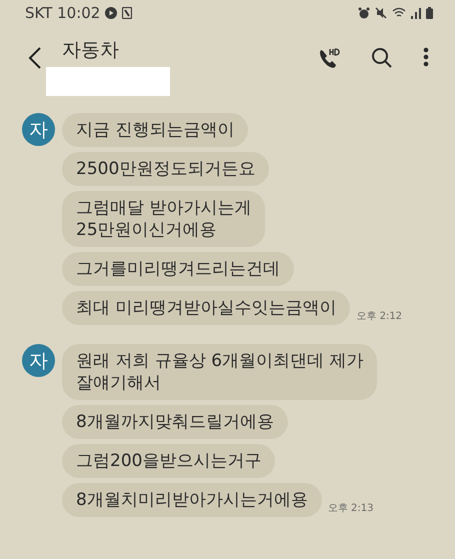  I want to click on message-bubble: 지금 진행되는금액이, so click(155, 130).